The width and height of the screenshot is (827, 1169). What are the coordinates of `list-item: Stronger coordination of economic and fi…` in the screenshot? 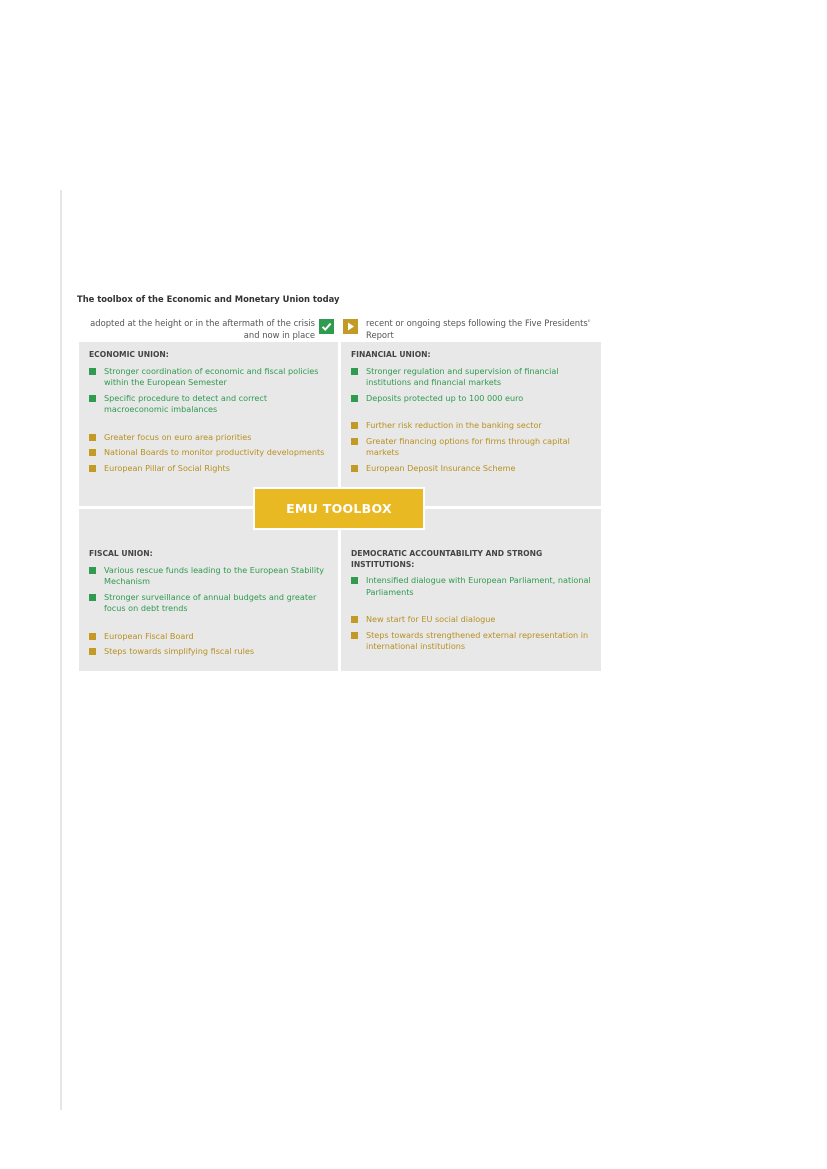 It's located at (208, 377).